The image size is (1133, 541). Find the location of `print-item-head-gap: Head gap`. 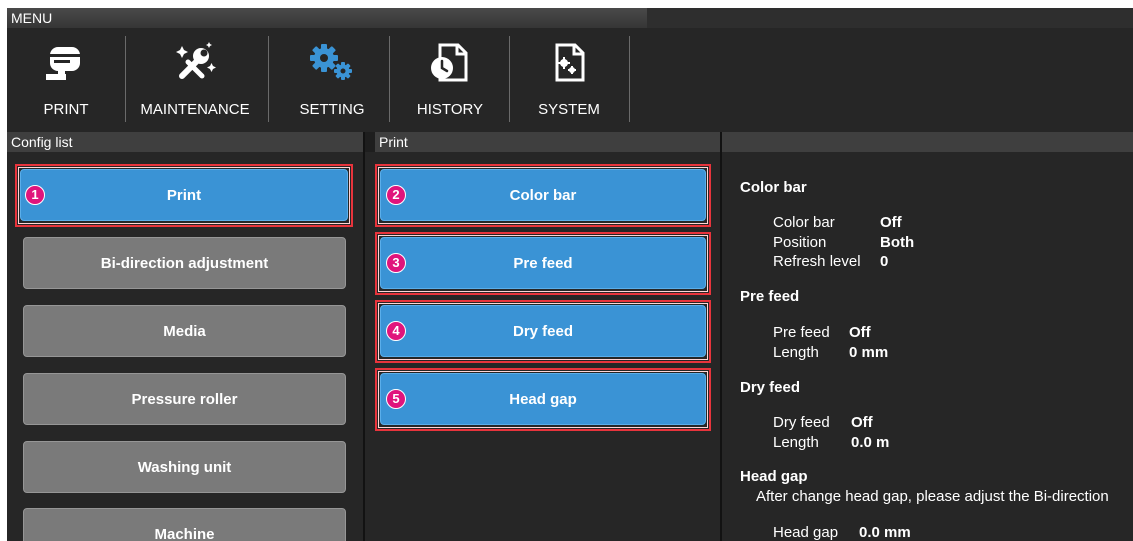

print-item-head-gap: Head gap is located at coordinates (543, 399).